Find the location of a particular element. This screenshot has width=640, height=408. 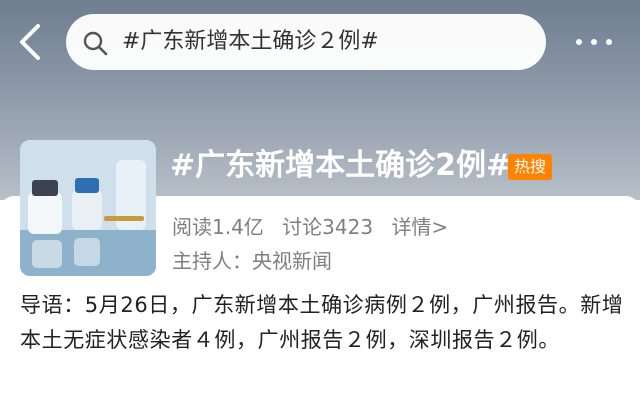

hot-search-badge: 热搜 is located at coordinates (530, 167).